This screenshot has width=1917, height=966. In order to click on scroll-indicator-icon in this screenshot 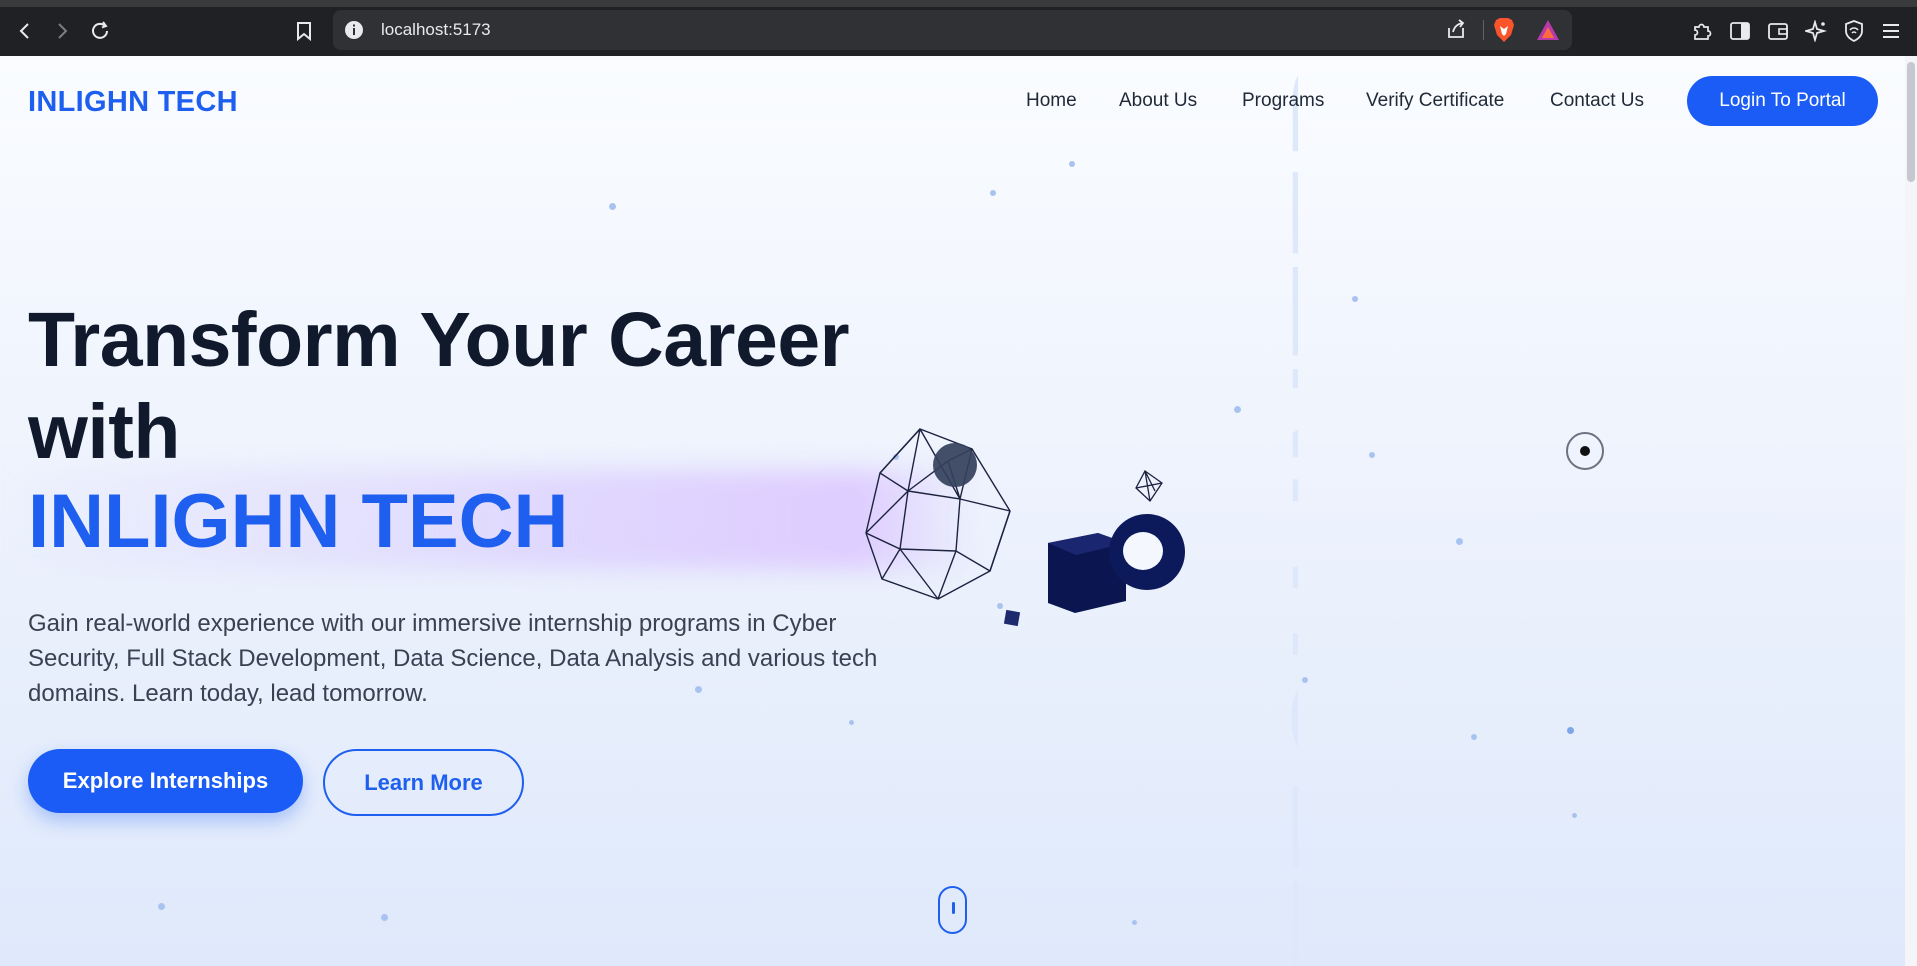, I will do `click(952, 910)`.